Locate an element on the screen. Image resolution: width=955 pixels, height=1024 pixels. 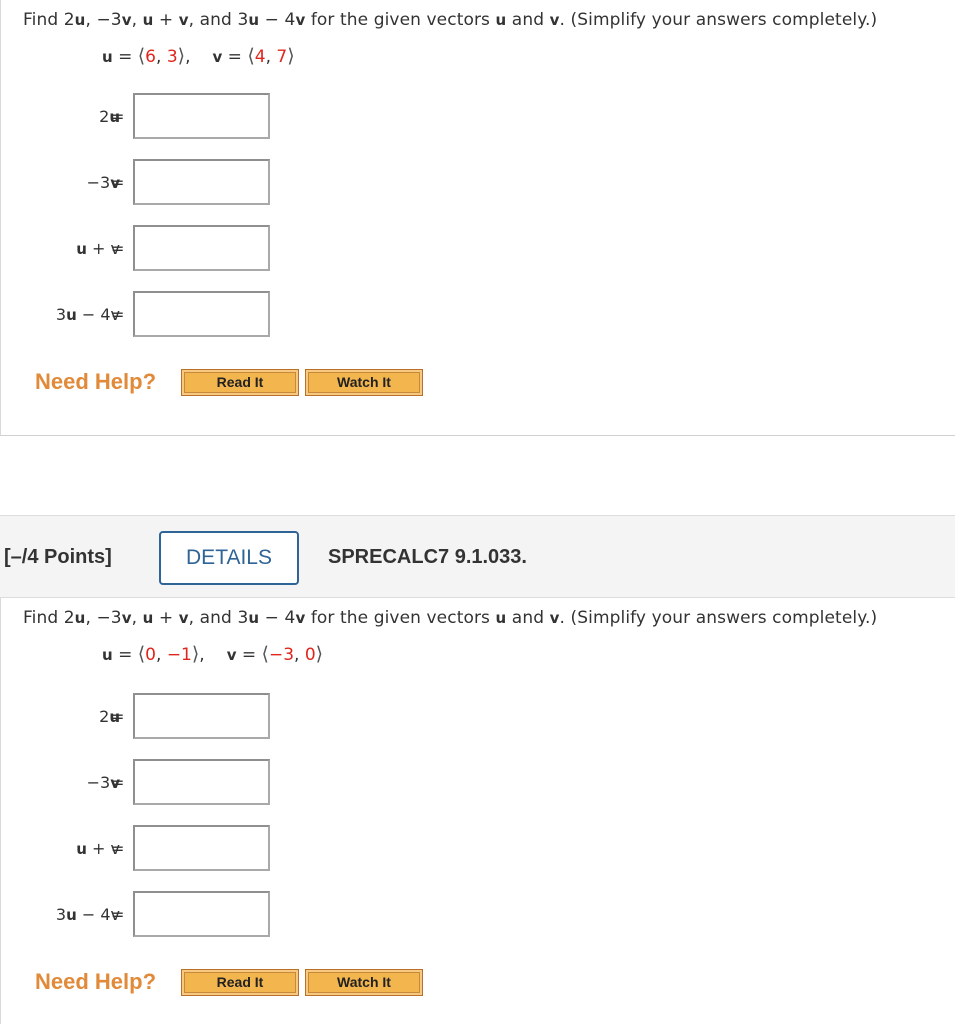
v-component-2: 7 is located at coordinates (282, 57).